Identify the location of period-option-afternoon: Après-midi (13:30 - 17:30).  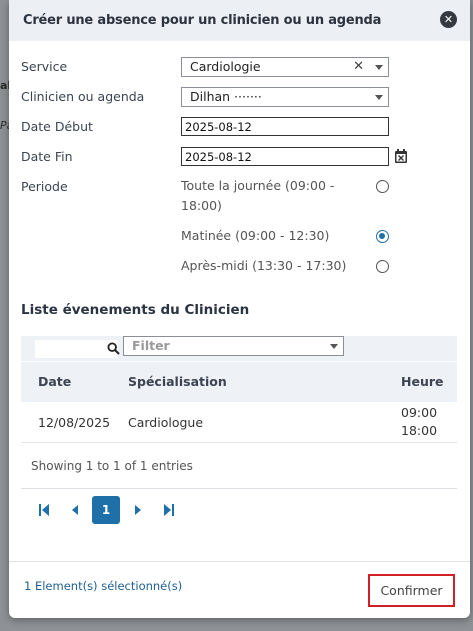
(264, 265).